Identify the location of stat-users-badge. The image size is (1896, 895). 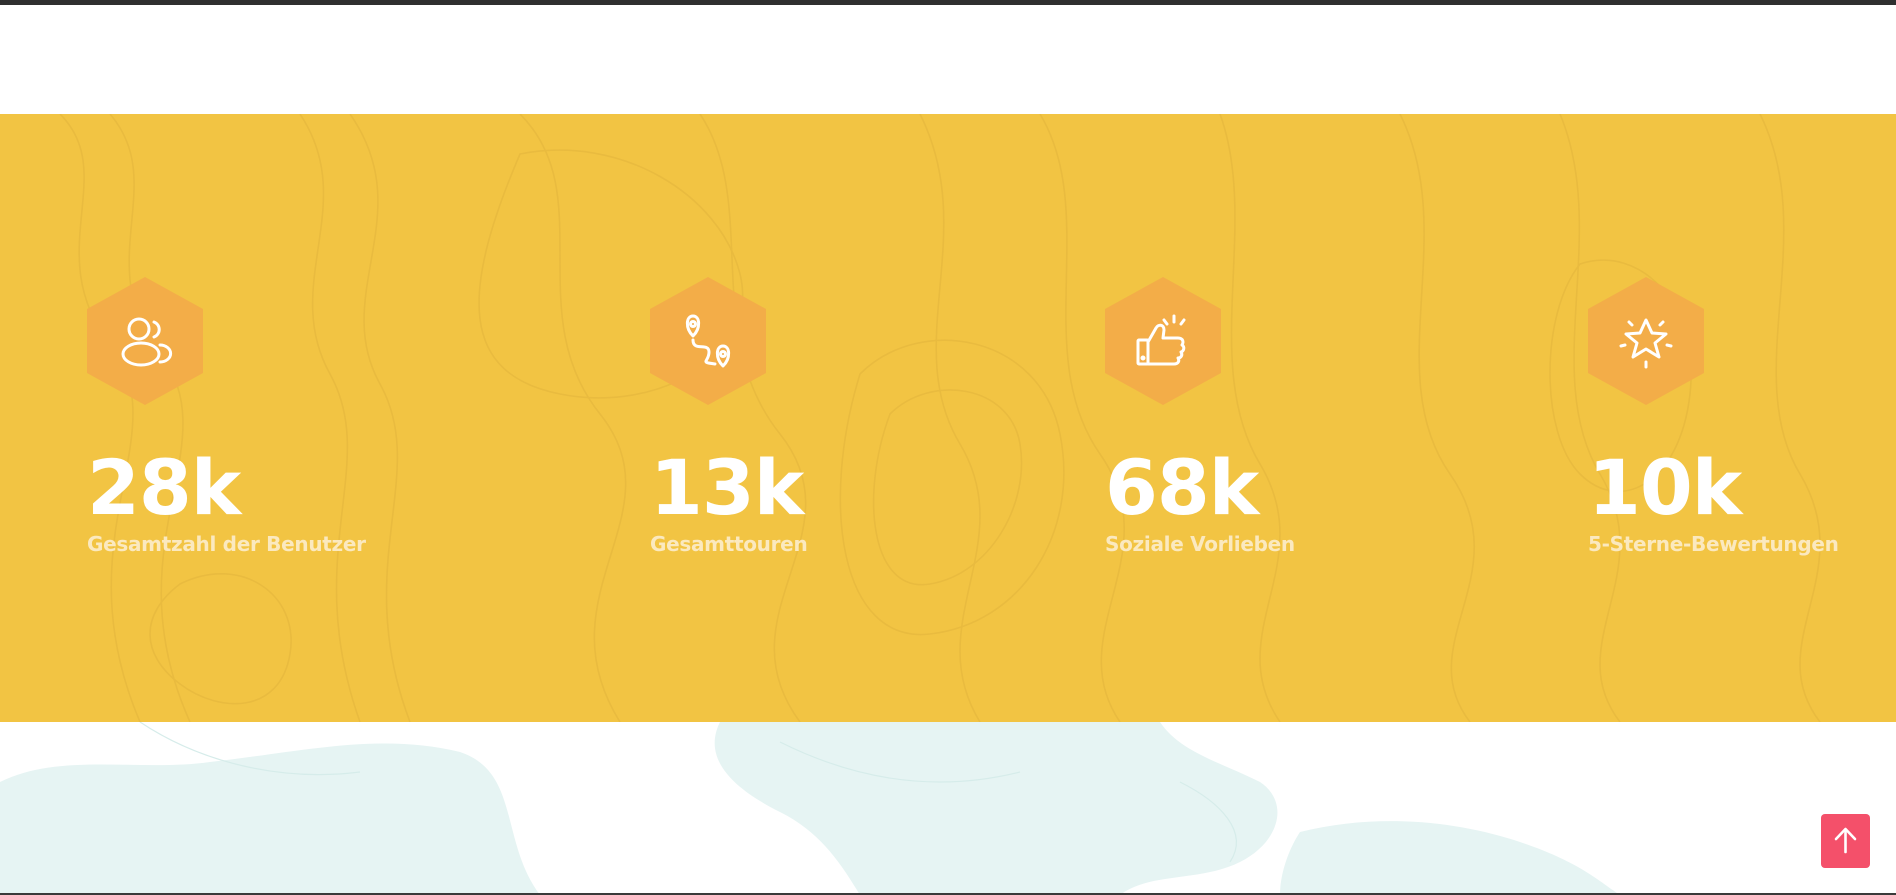
(145, 341).